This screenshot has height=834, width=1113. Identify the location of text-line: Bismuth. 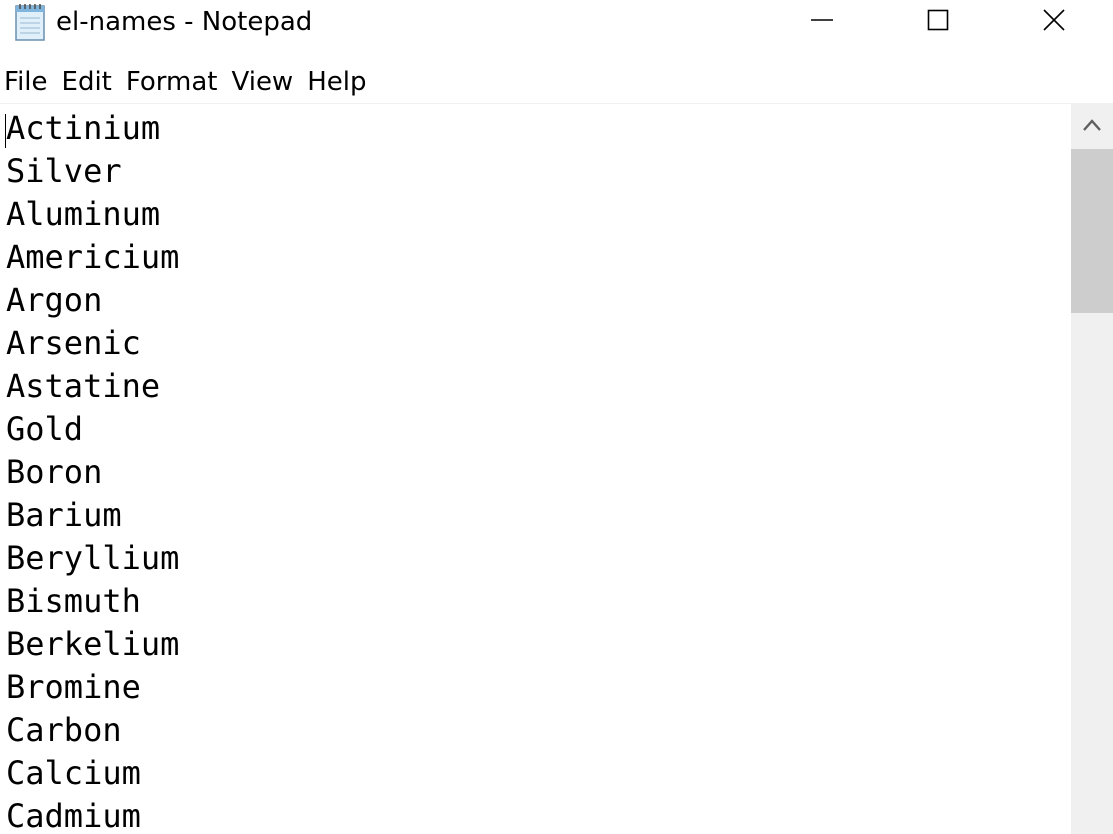
(73, 601).